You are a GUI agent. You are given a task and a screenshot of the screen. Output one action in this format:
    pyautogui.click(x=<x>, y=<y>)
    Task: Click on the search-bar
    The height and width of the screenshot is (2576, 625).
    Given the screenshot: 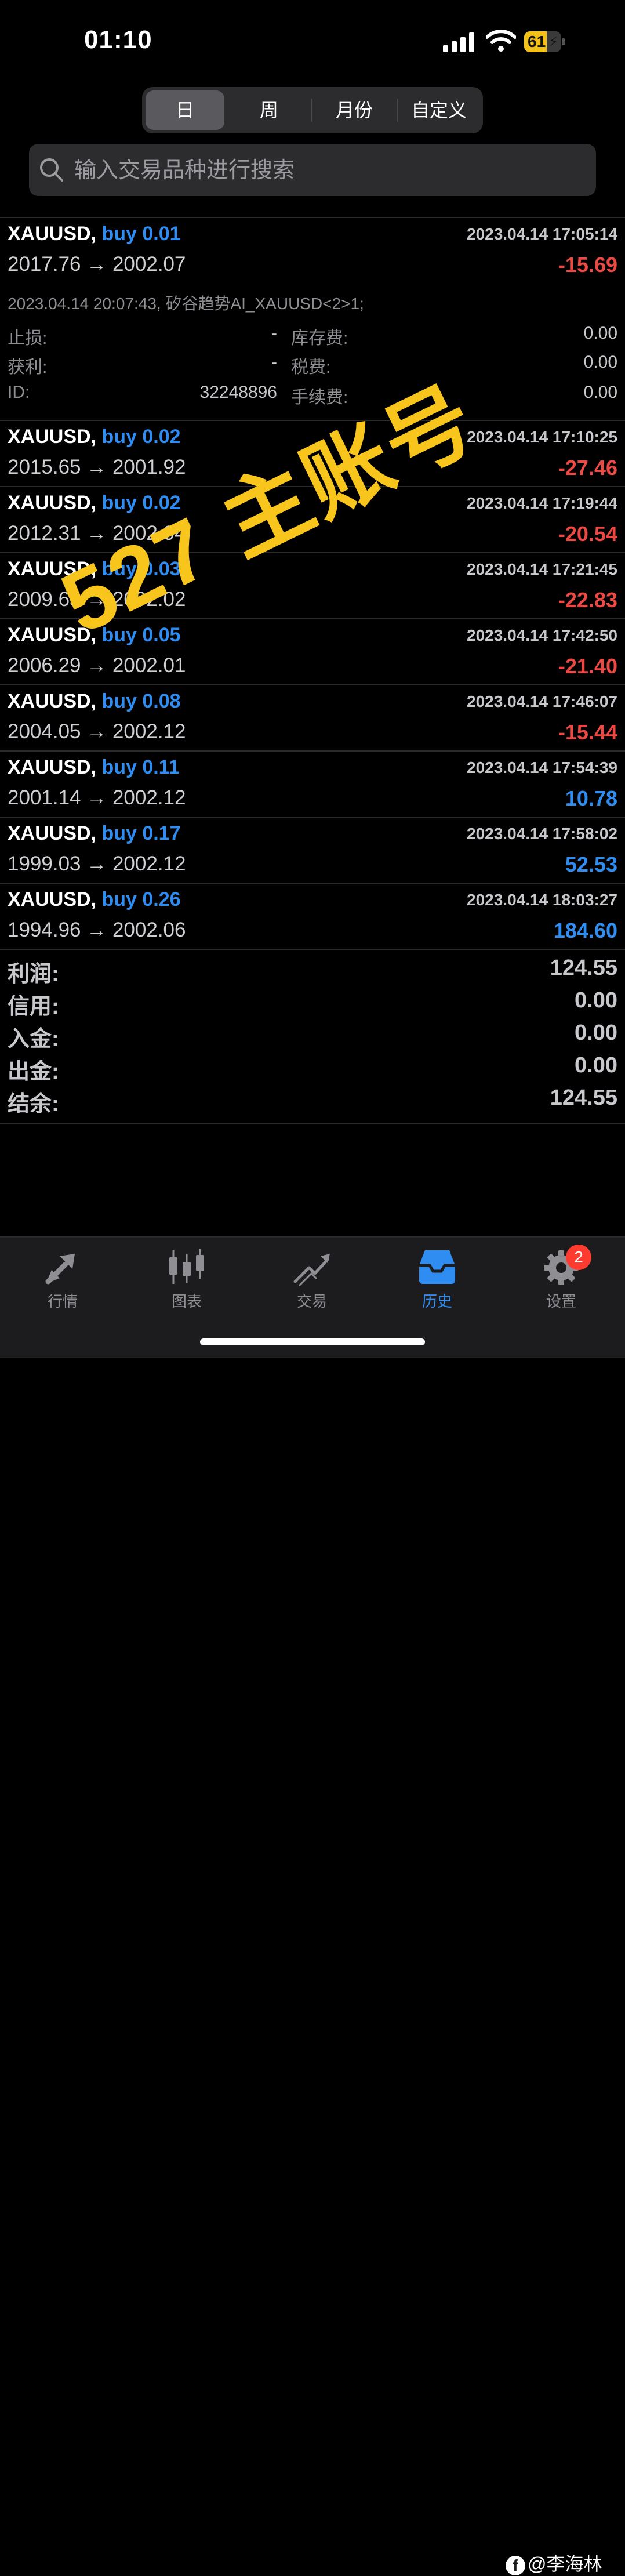 What is the action you would take?
    pyautogui.click(x=312, y=170)
    